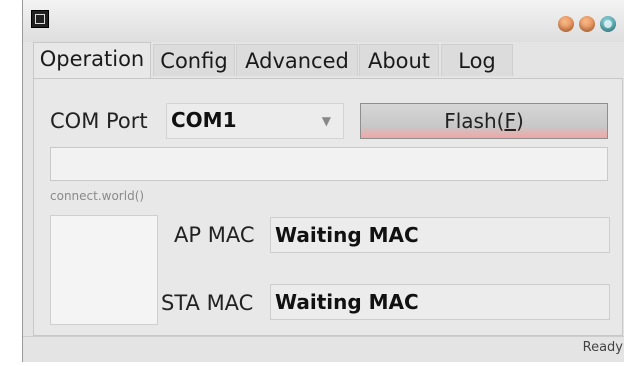 The height and width of the screenshot is (366, 624). I want to click on status-bar: Ready, so click(323, 349).